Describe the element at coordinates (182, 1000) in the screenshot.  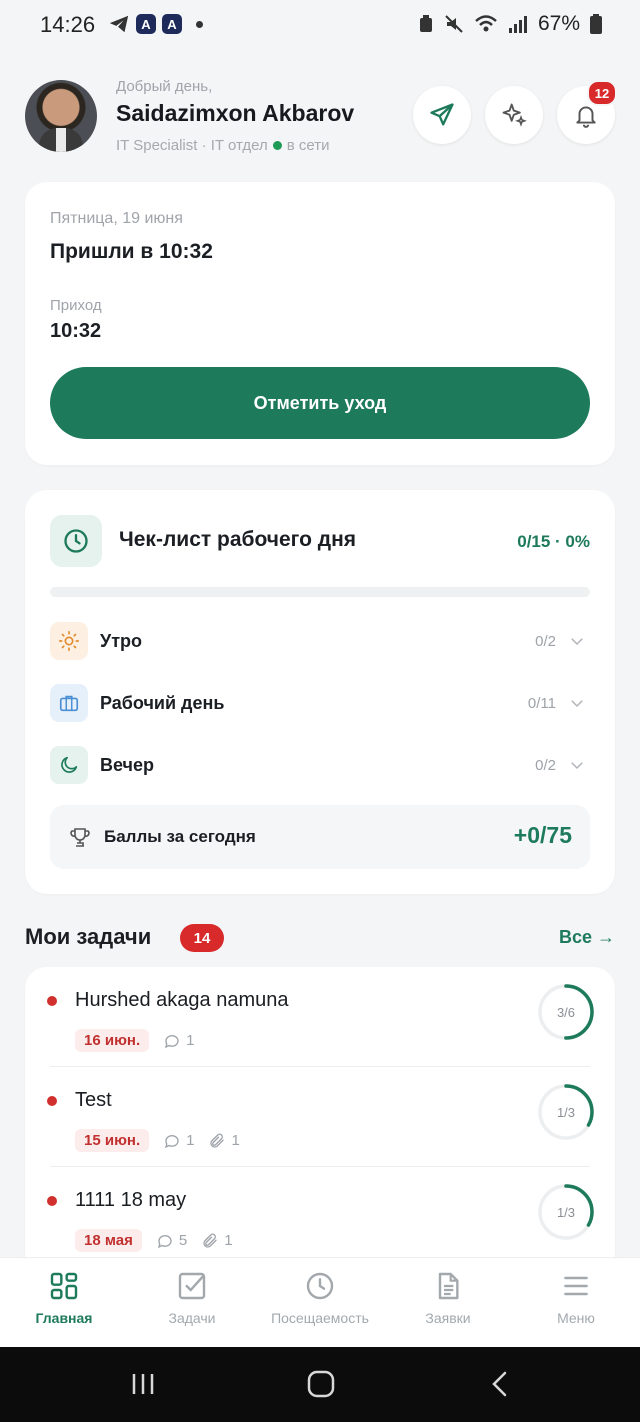
I see `task-title: Hurshed akaga namuna` at that location.